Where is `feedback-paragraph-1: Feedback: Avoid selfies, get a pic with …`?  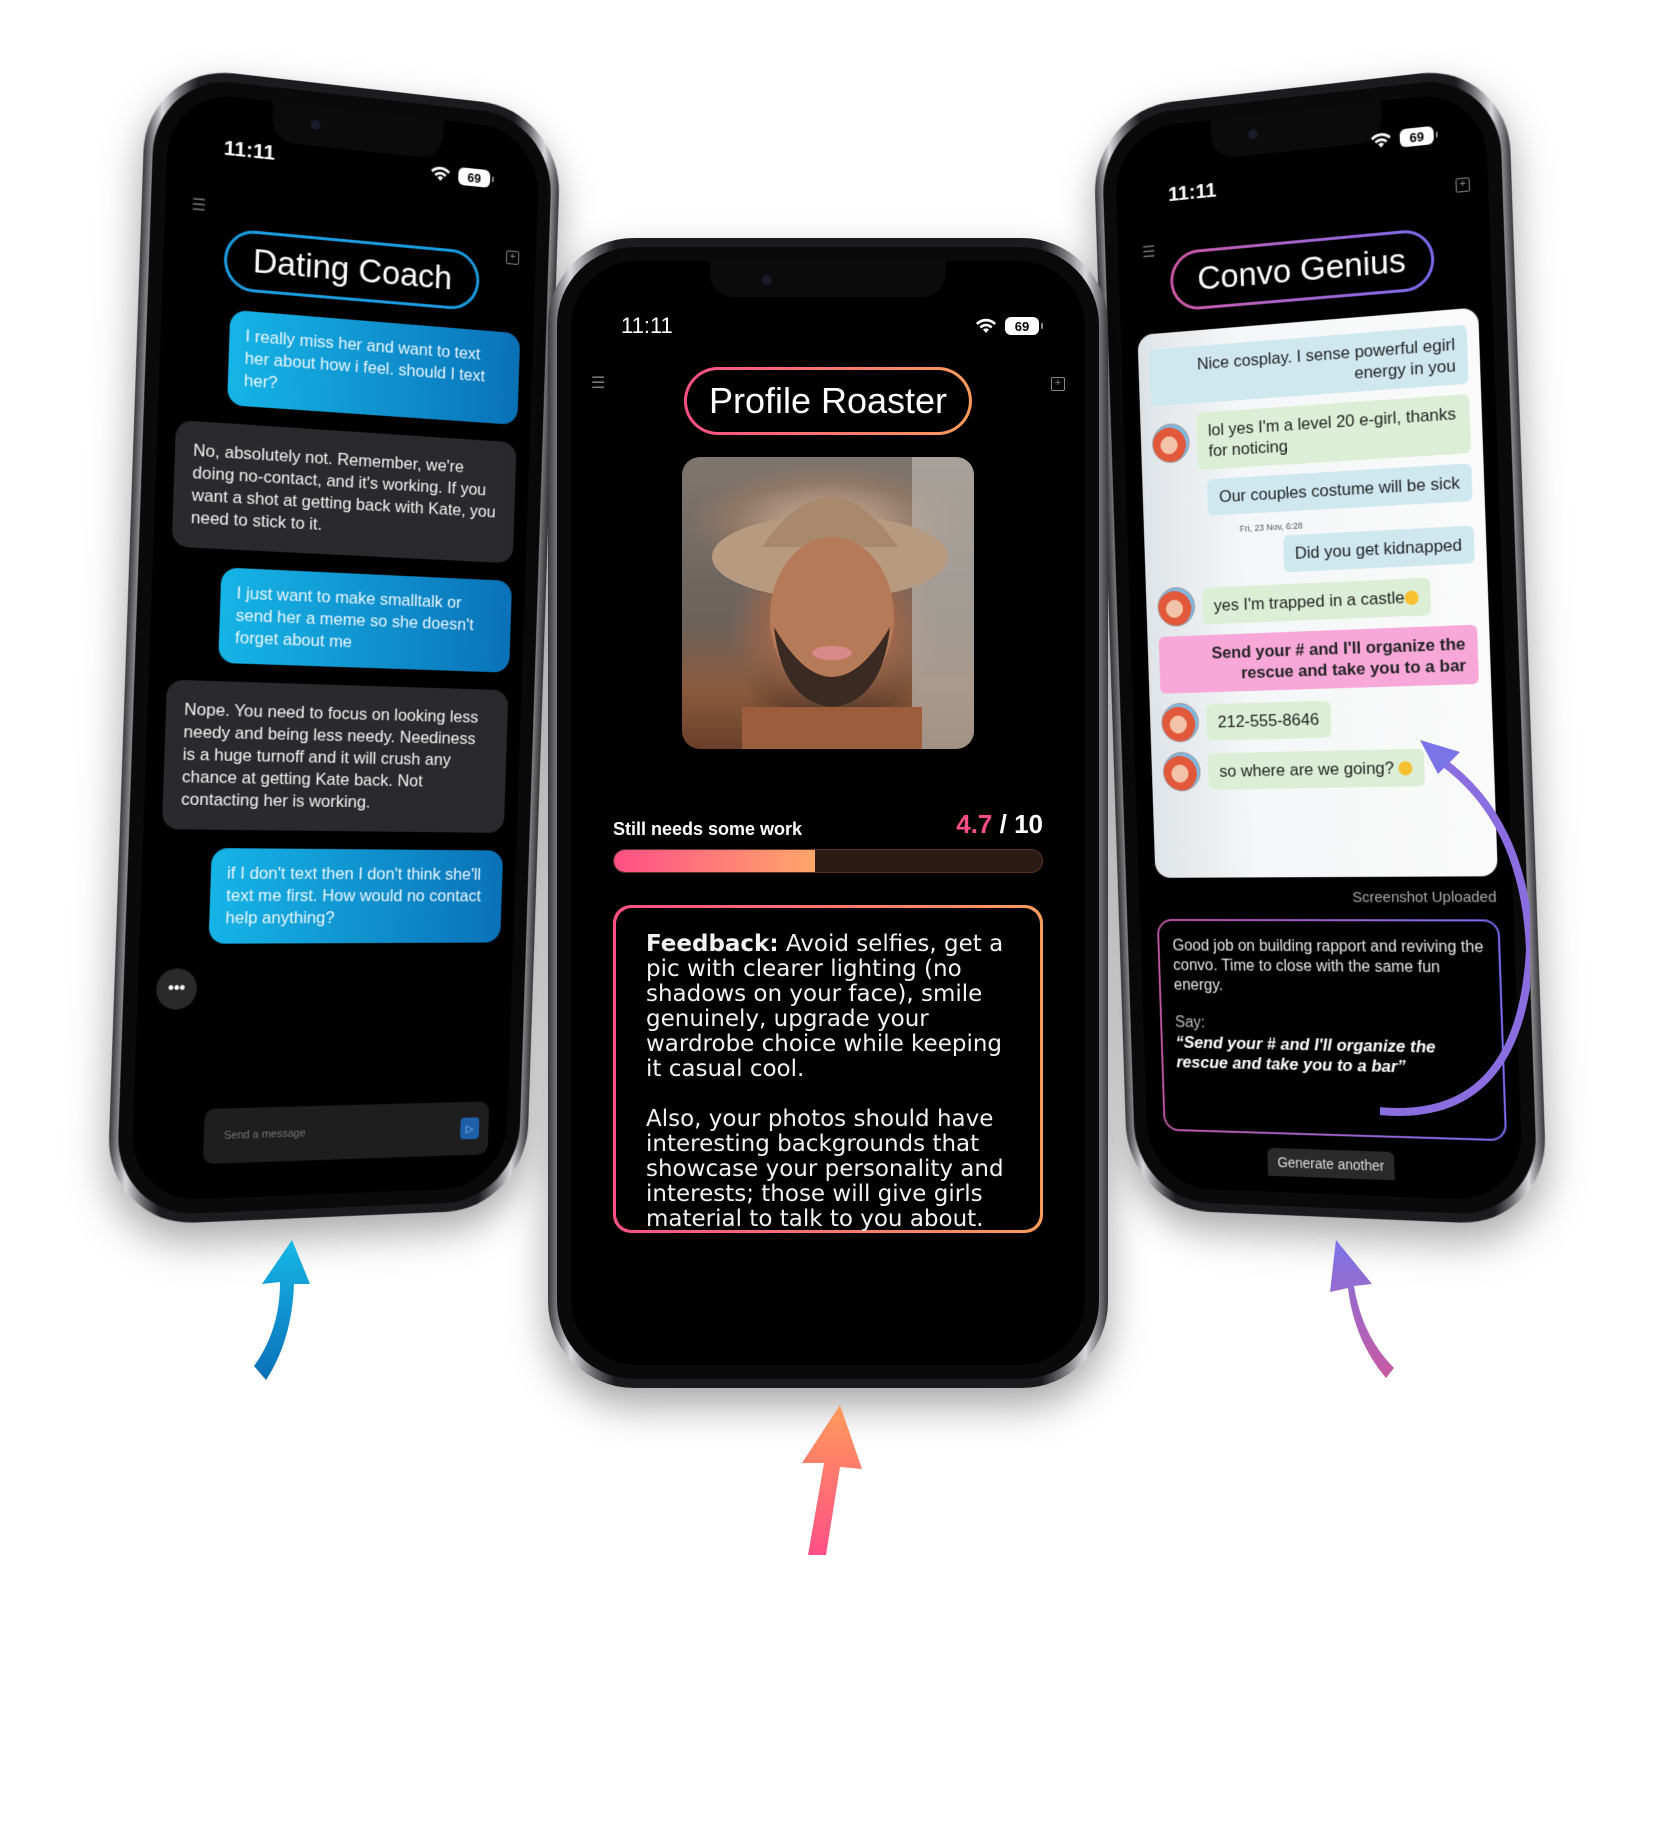
feedback-paragraph-1: Feedback: Avoid selfies, get a pic with … is located at coordinates (828, 1007).